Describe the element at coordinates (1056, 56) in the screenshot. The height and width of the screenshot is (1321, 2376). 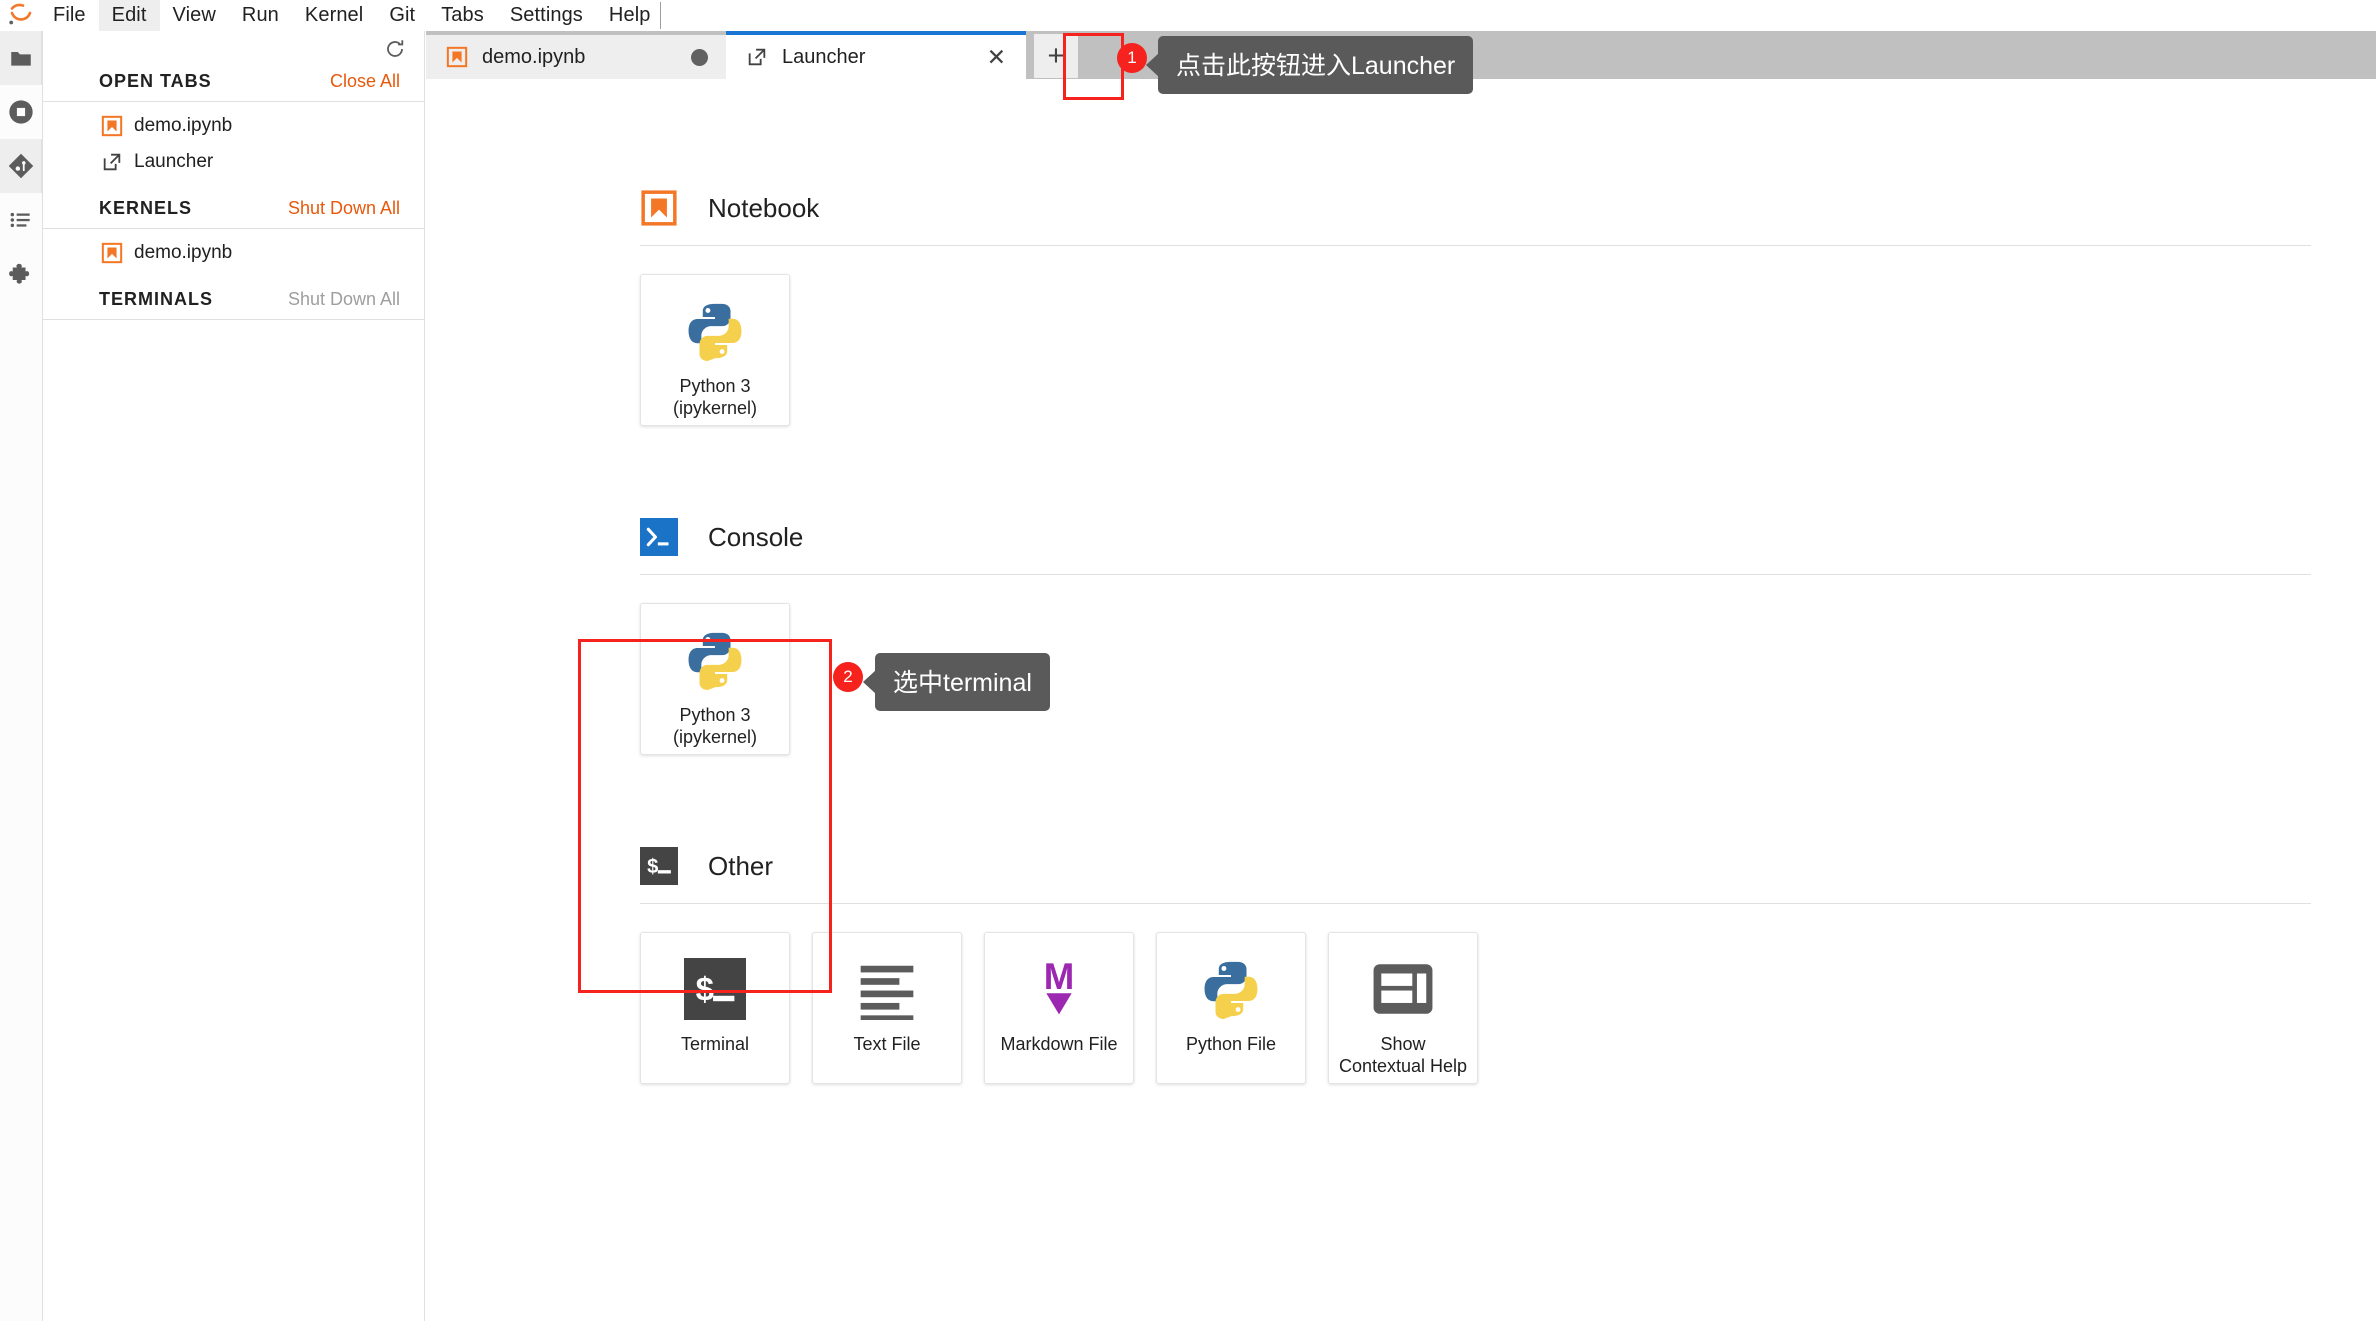
I see `new-launcher-tab-button: +` at that location.